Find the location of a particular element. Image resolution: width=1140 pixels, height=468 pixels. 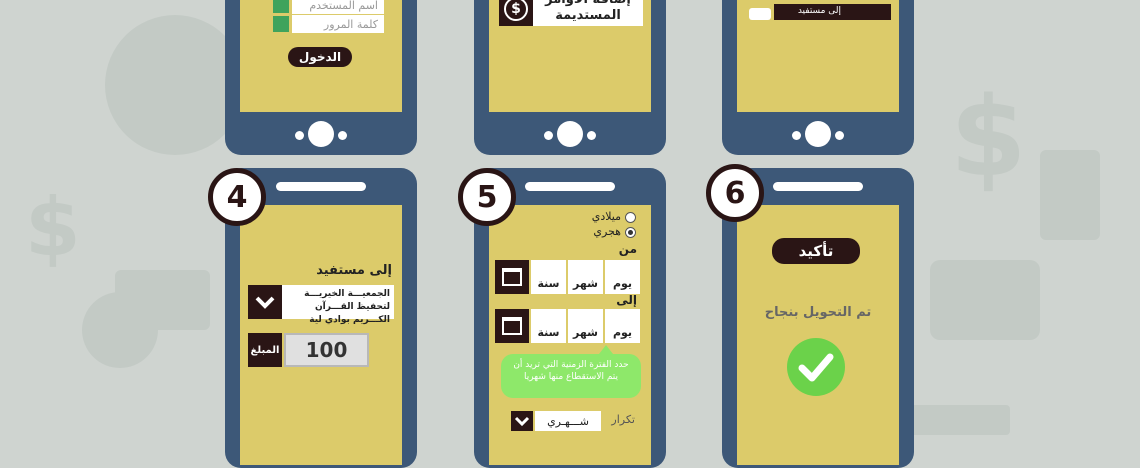

from-month: شهر is located at coordinates (585, 277).